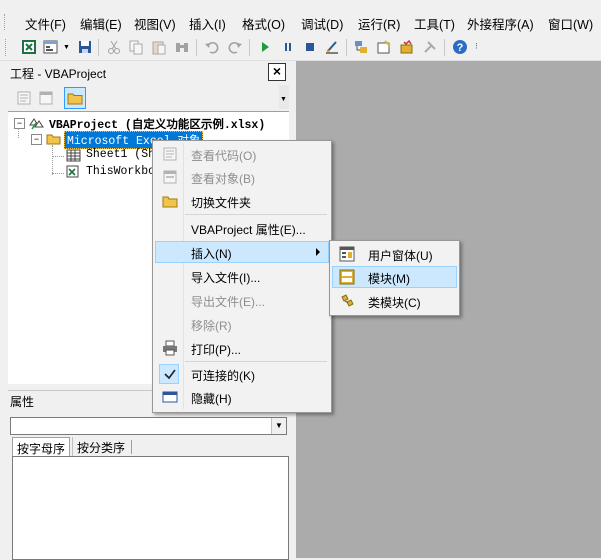  I want to click on userform-icon, so click(347, 254).